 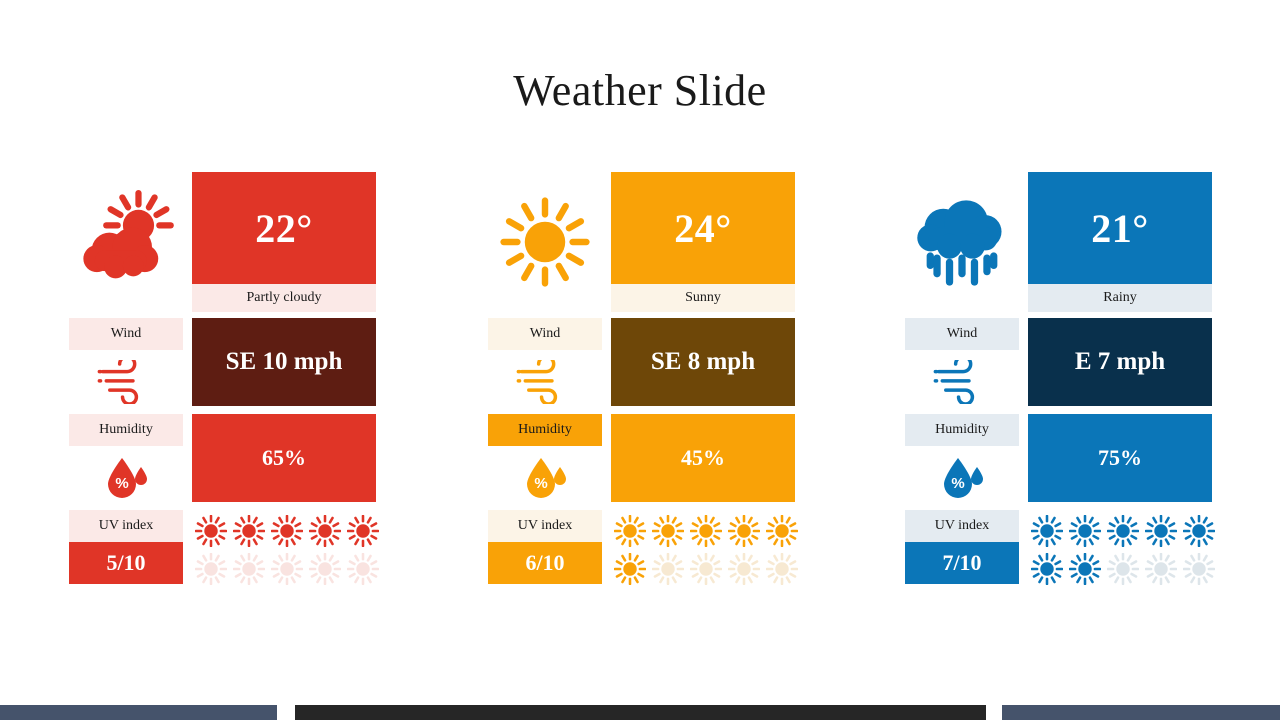 What do you see at coordinates (1120, 228) in the screenshot?
I see `temperature-value: 21°` at bounding box center [1120, 228].